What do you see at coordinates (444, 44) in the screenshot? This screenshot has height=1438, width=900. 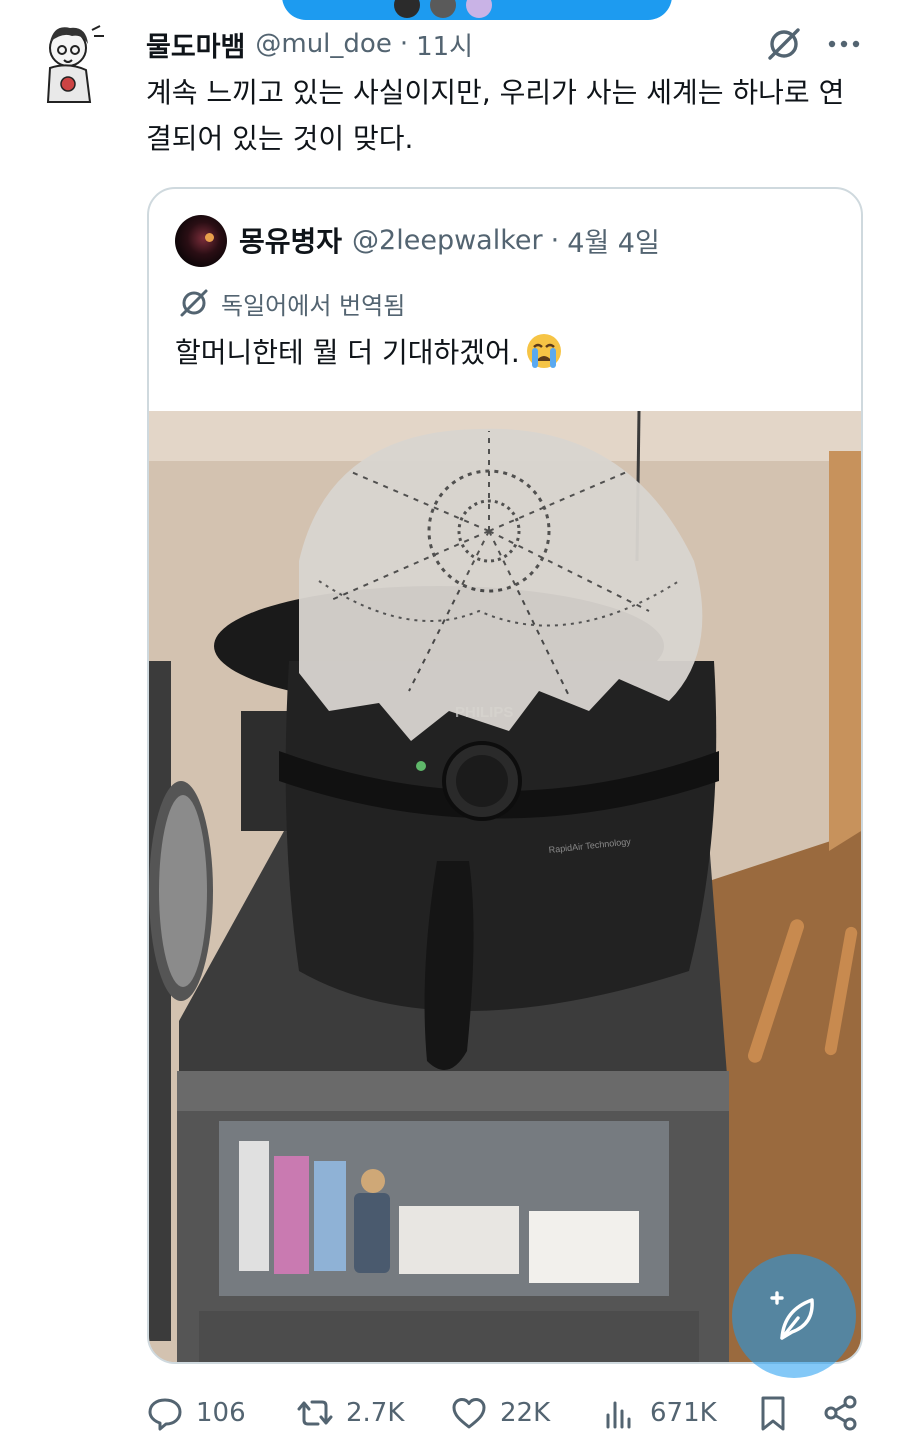 I see `post-time: 11시` at bounding box center [444, 44].